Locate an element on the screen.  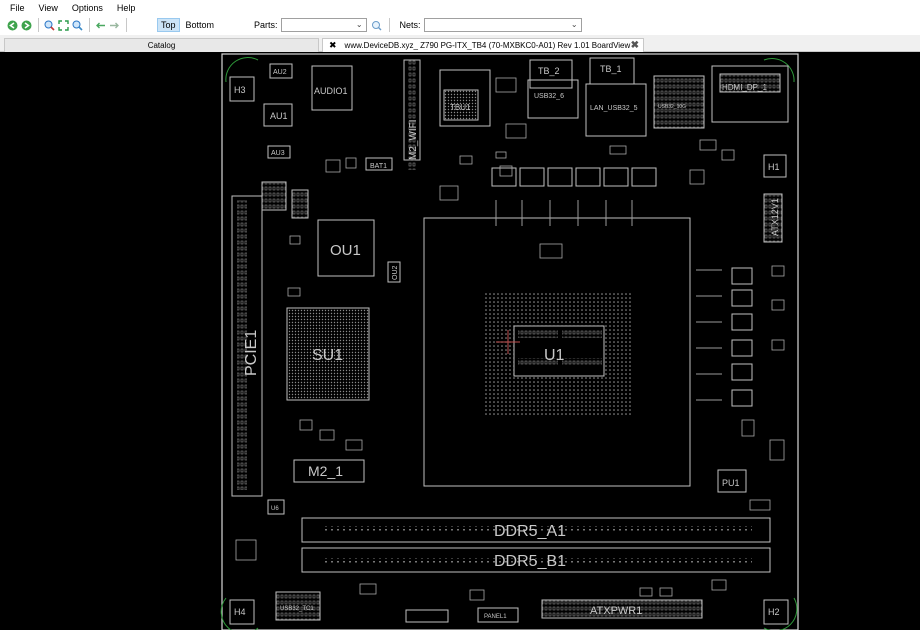
label-m2-wifi: M2_WIFI is located at coordinates (413, 139).